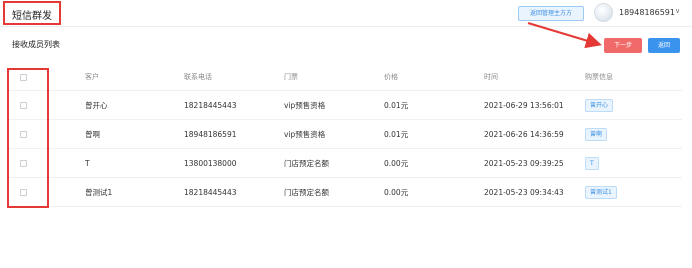 The height and width of the screenshot is (268, 692). Describe the element at coordinates (28, 138) in the screenshot. I see `checkbox-annotation-box` at that location.